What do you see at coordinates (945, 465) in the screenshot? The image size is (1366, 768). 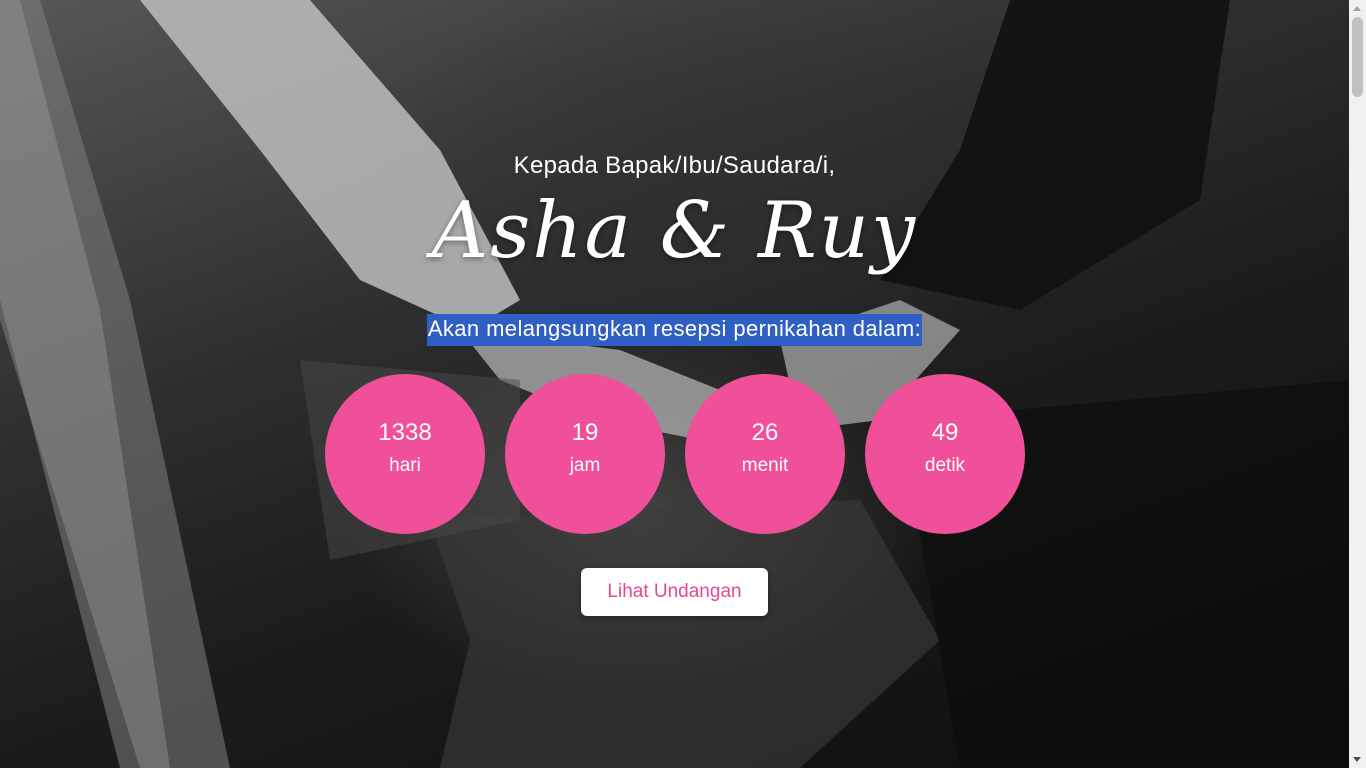 I see `countdown-seconds-unit: detik` at bounding box center [945, 465].